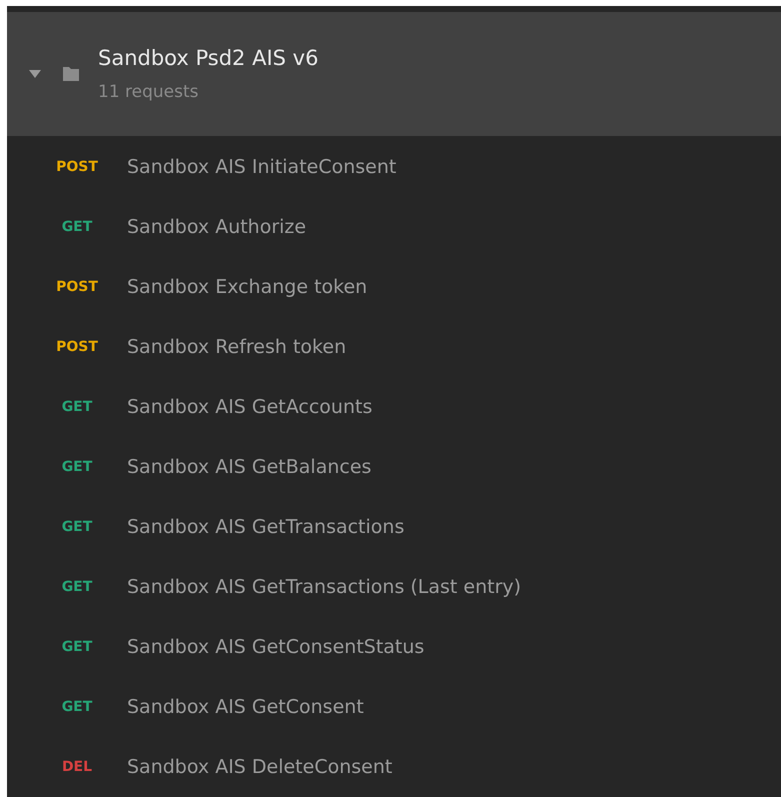 Image resolution: width=781 pixels, height=797 pixels. Describe the element at coordinates (149, 92) in the screenshot. I see `request-count: 11 requests` at that location.